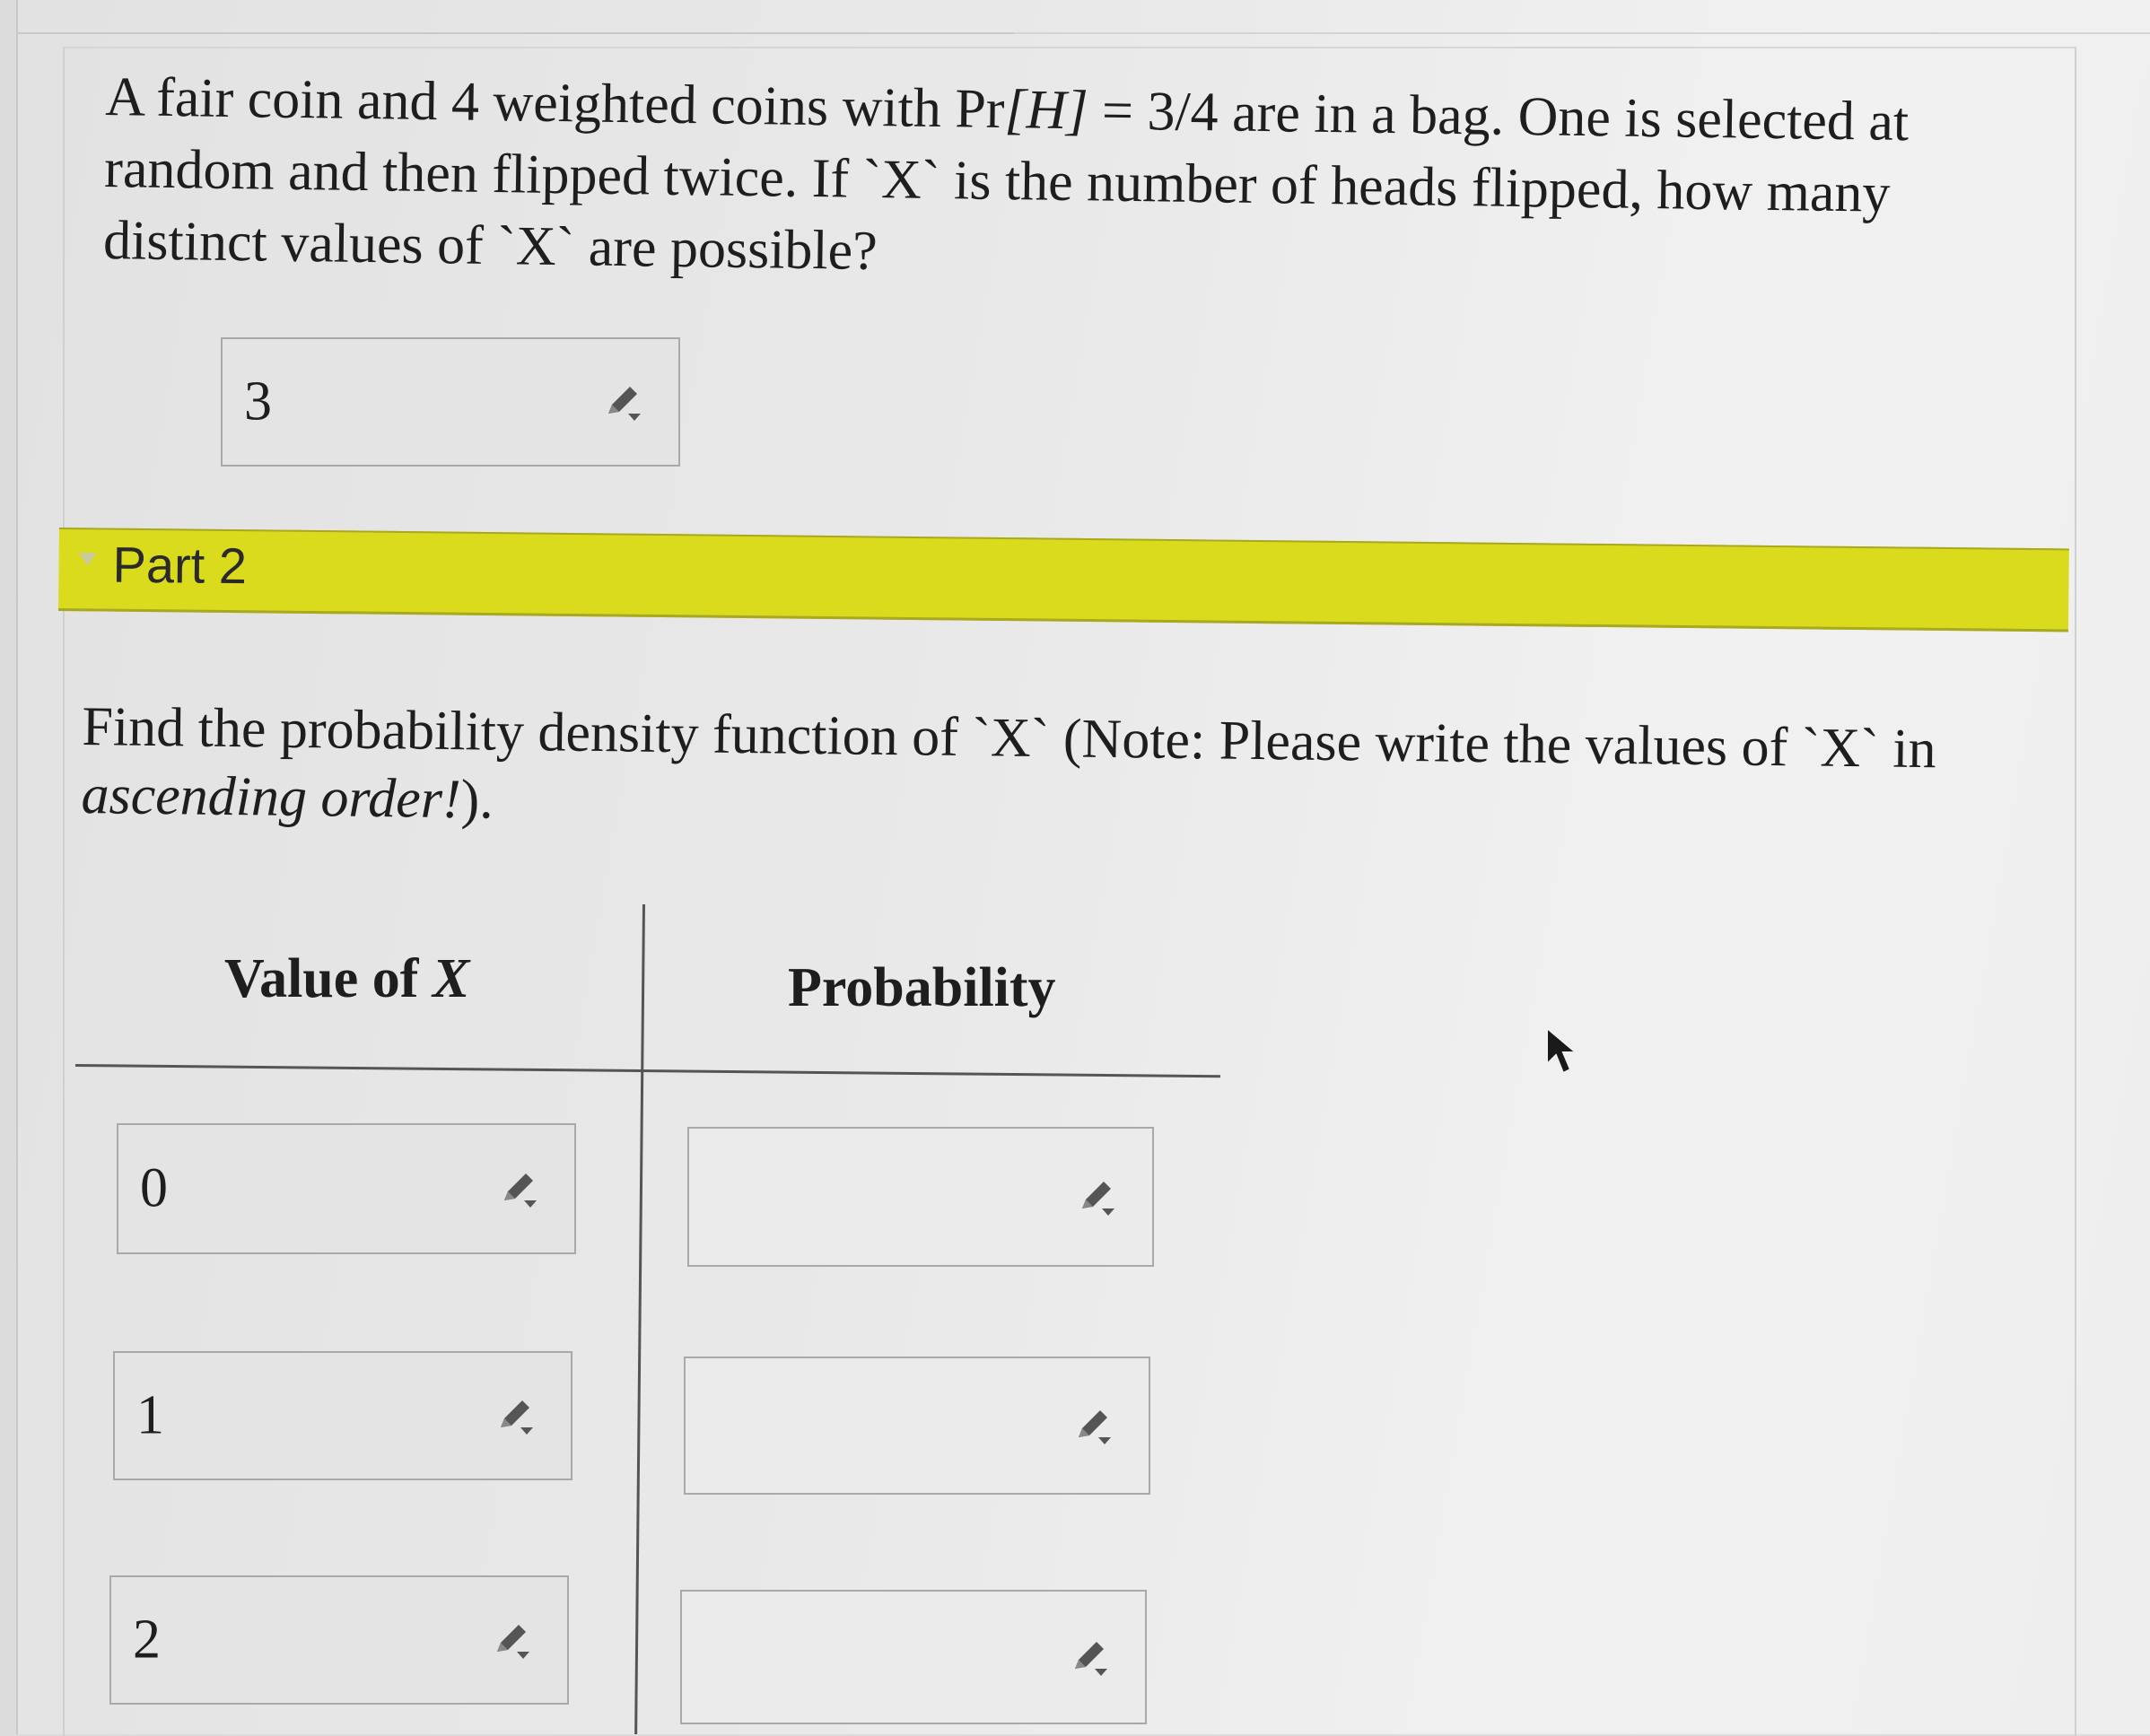  I want to click on table-header-probability: Probability, so click(922, 988).